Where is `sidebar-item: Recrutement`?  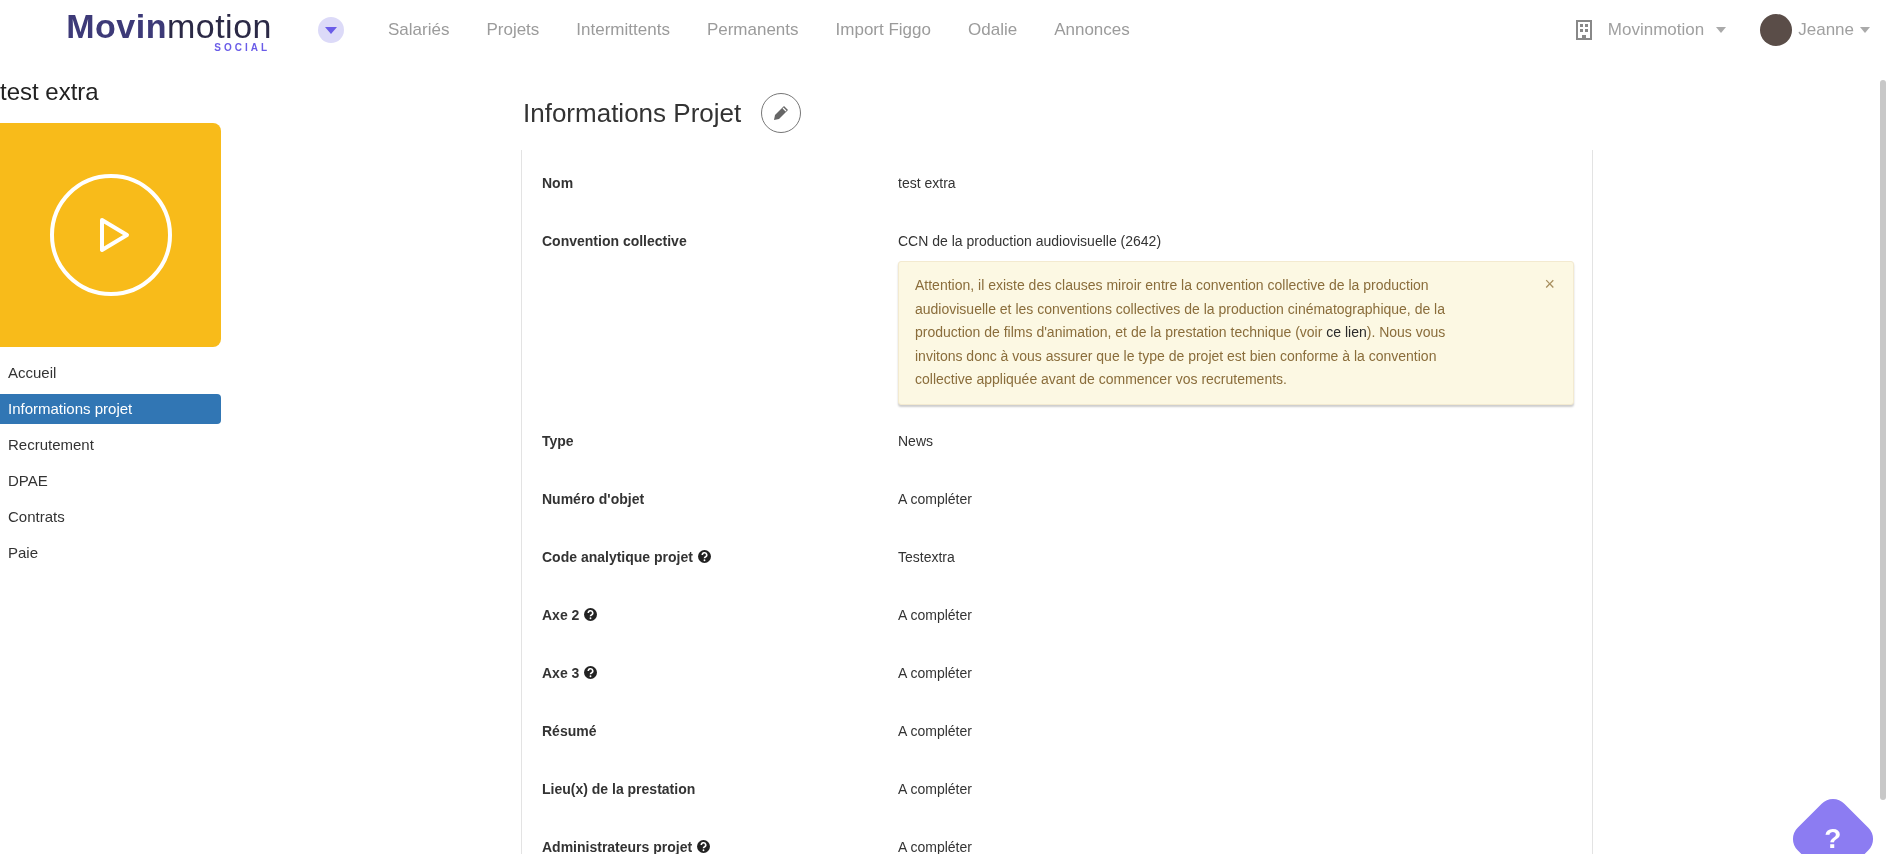 sidebar-item: Recrutement is located at coordinates (110, 445).